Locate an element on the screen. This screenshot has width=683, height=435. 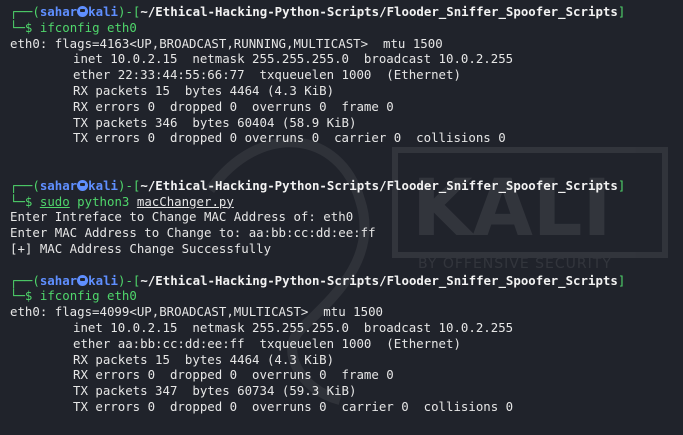
command-line-2: └─$ sudo python3 macChanger.py is located at coordinates (122, 201).